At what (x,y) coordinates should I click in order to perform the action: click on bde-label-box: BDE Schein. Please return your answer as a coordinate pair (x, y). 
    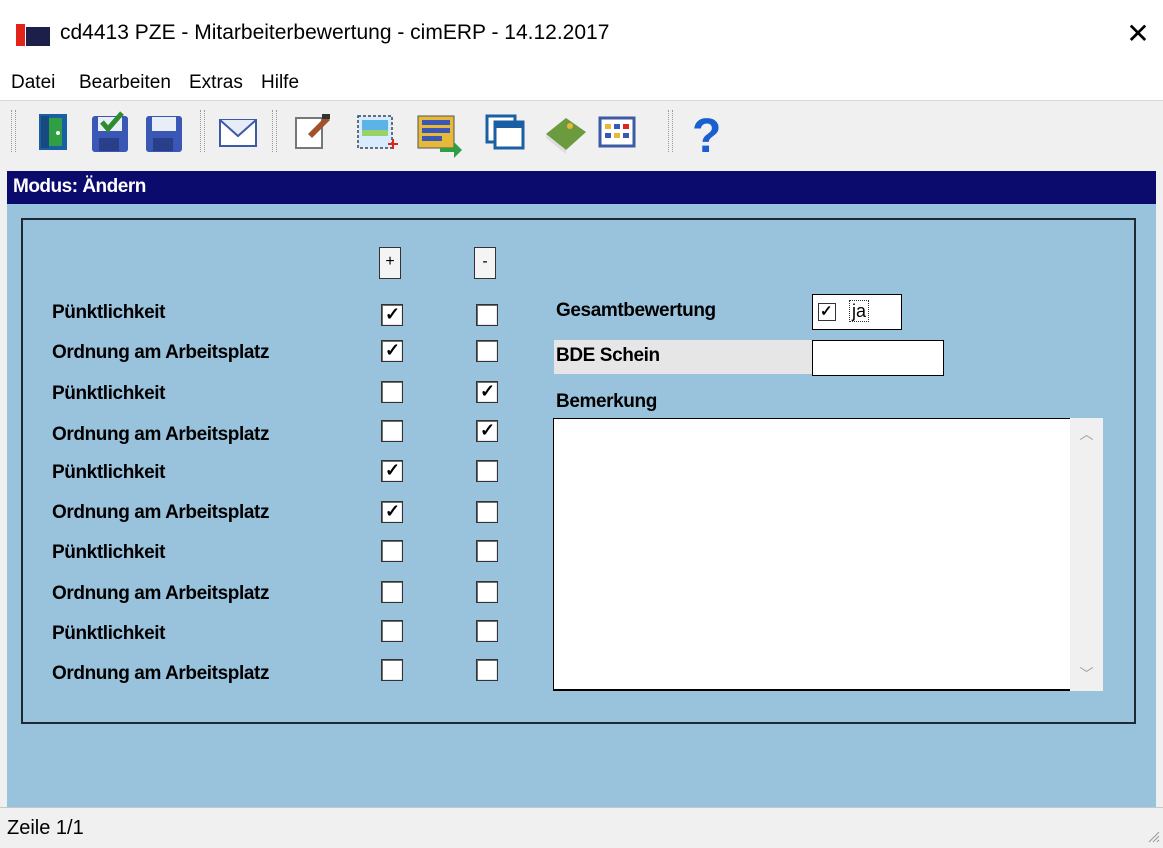
    Looking at the image, I should click on (683, 357).